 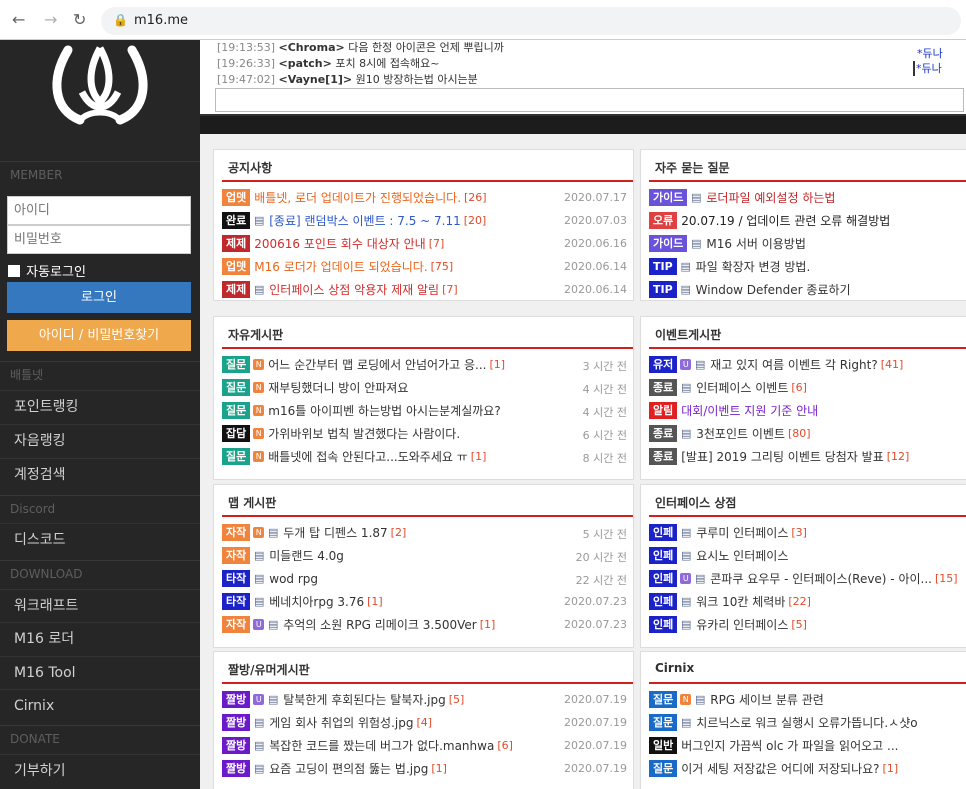 I want to click on post-row: 자작 ▤ 미들랜드 4.0g 20 시간 전, so click(x=424, y=557).